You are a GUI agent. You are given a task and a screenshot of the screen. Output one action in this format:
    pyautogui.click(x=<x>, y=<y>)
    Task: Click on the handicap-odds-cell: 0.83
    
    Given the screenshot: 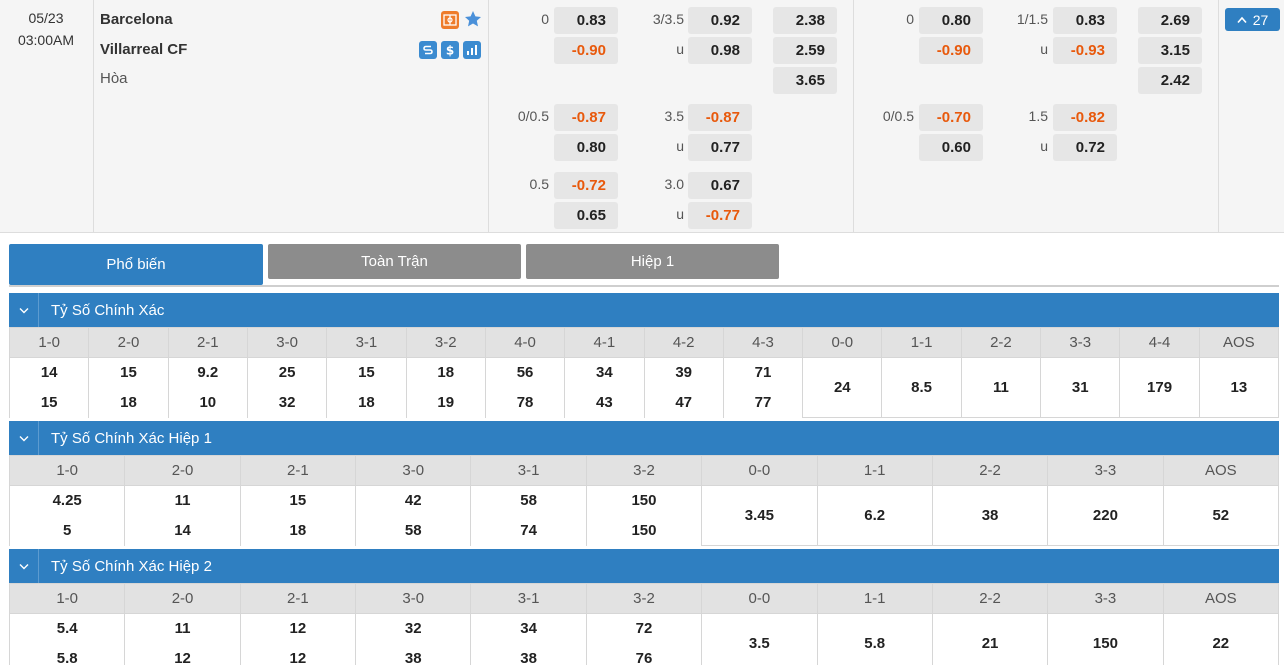 What is the action you would take?
    pyautogui.click(x=586, y=20)
    